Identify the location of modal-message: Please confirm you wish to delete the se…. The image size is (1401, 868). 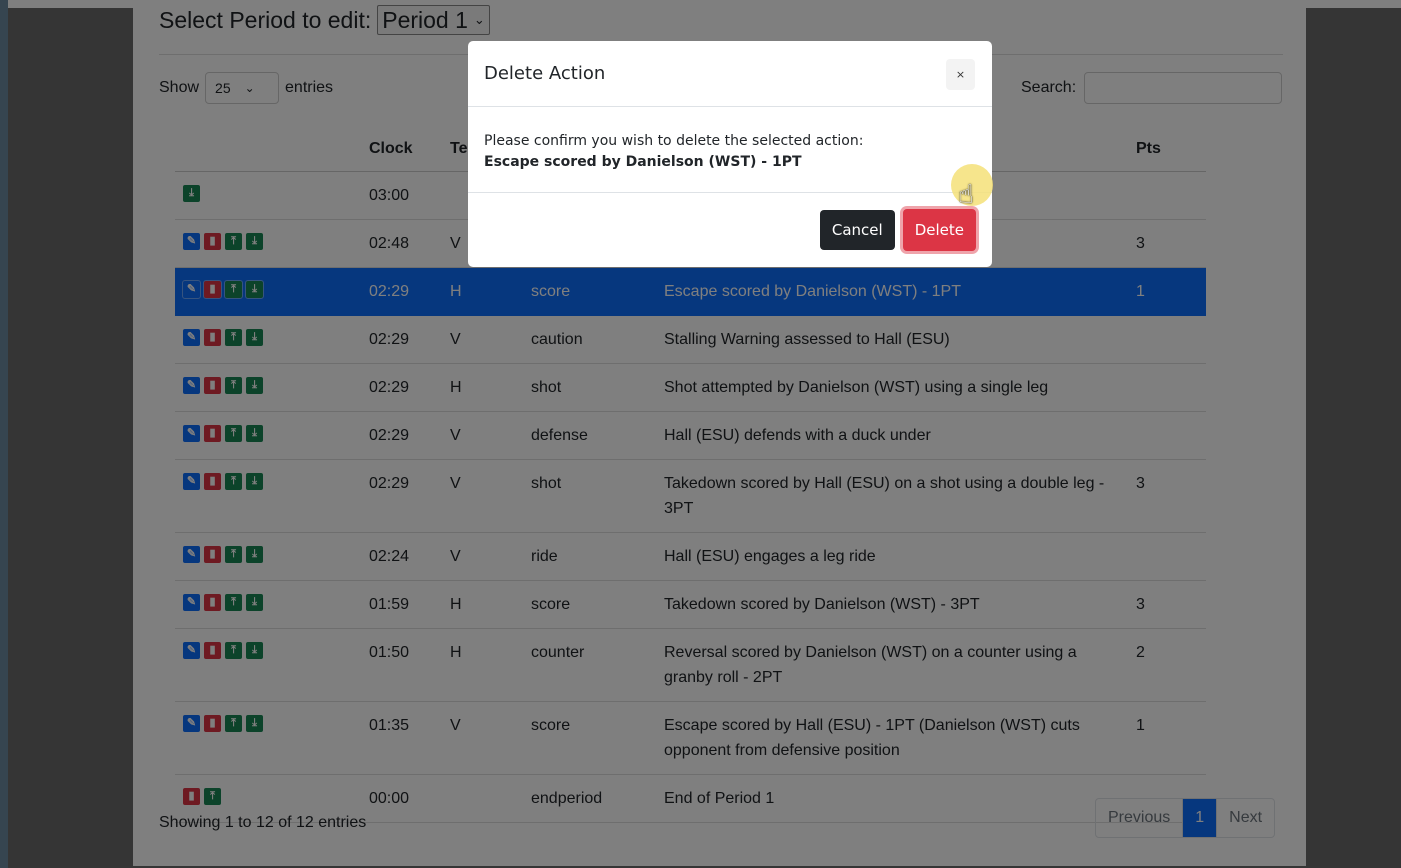
(674, 141).